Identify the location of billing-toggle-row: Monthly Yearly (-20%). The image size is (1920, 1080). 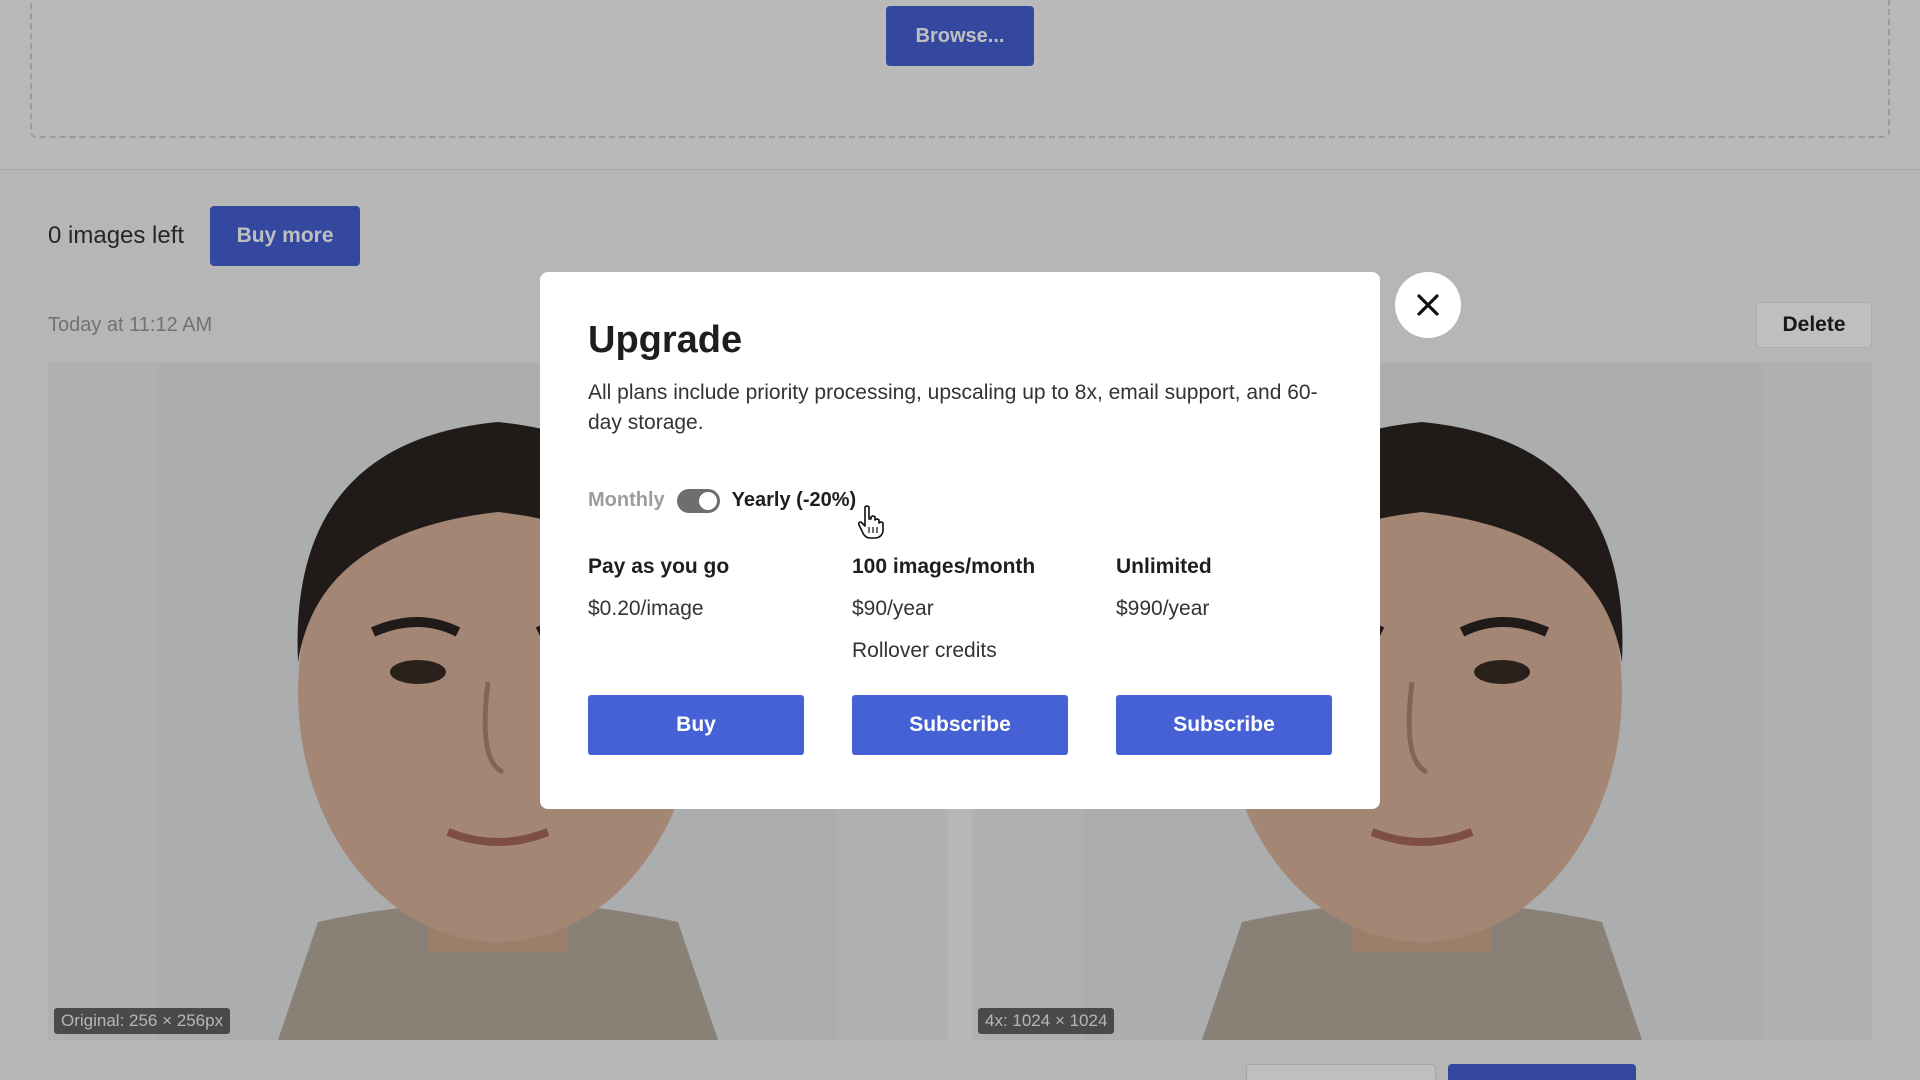
(960, 500).